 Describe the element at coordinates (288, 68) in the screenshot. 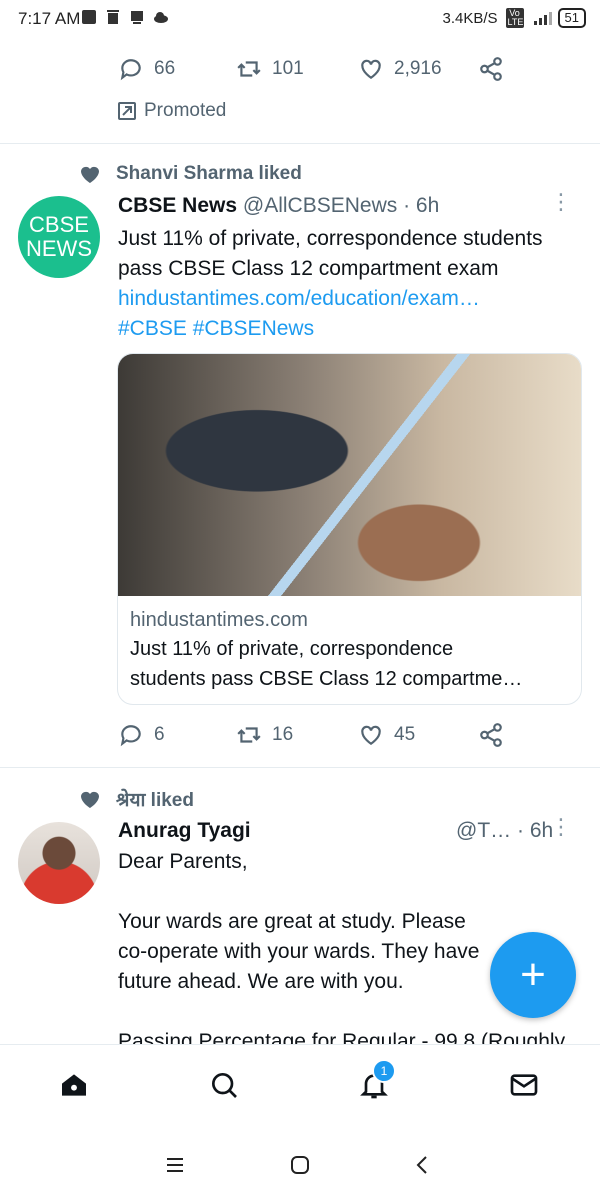

I see `retweet-count: 101` at that location.